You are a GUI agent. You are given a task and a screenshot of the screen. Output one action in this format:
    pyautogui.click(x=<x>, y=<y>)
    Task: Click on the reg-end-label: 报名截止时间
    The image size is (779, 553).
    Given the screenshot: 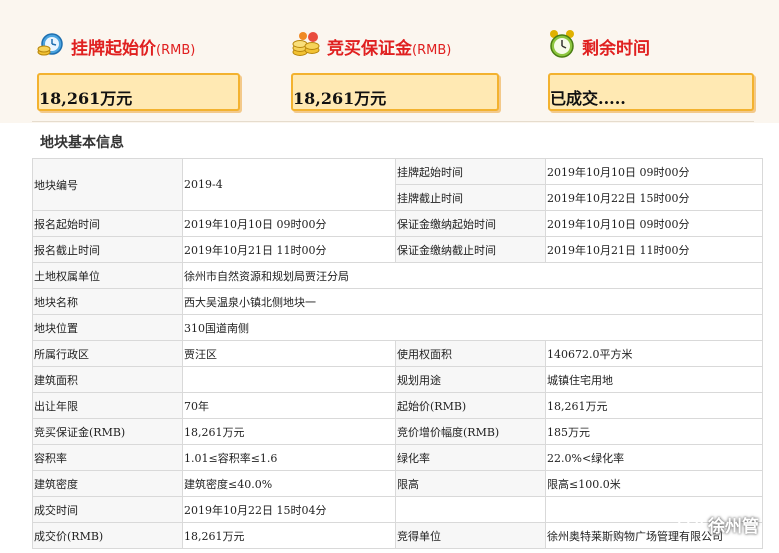 What is the action you would take?
    pyautogui.click(x=107, y=249)
    